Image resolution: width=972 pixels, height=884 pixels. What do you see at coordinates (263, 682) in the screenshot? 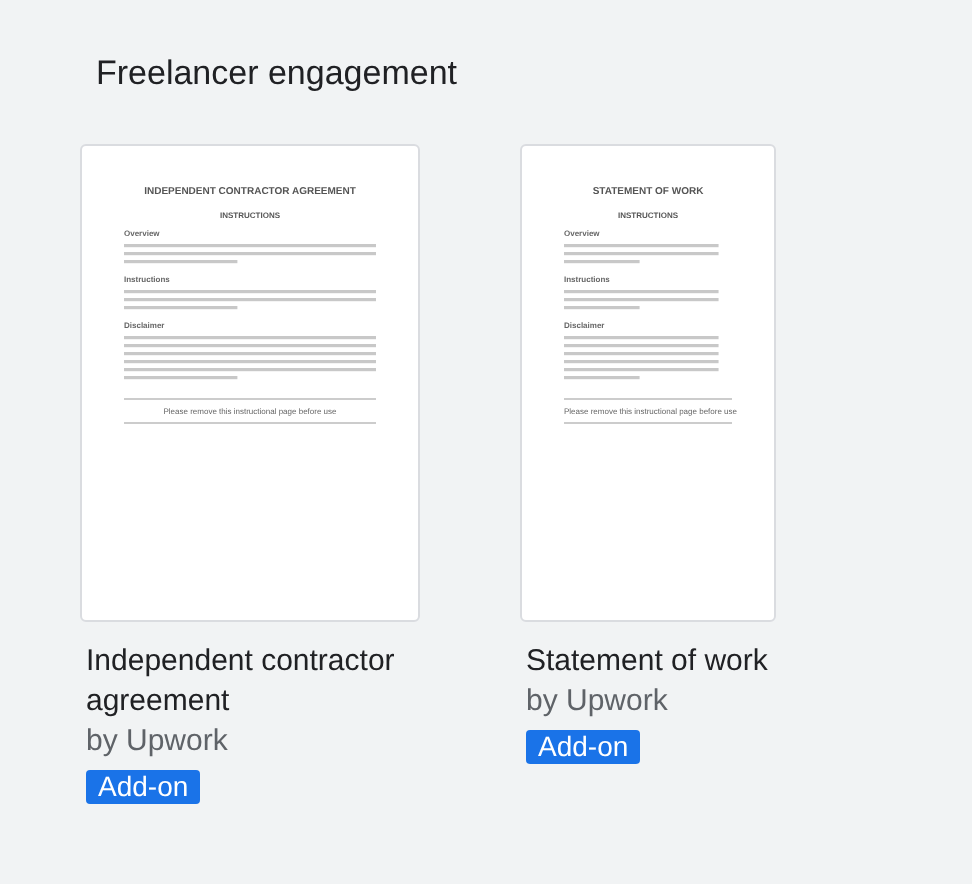
I see `template-title: Independent contractor agreement` at bounding box center [263, 682].